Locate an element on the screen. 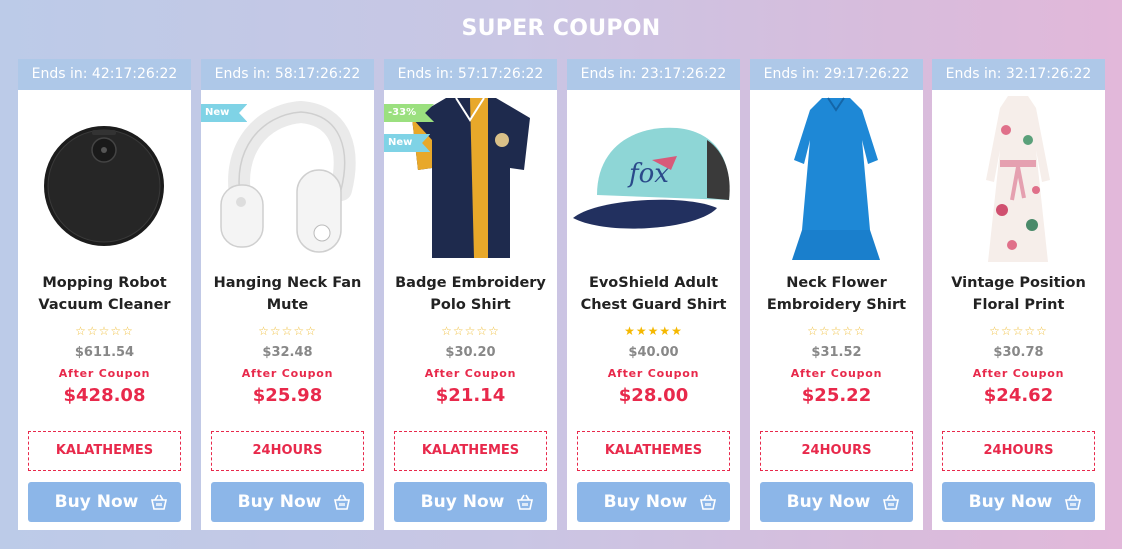 This screenshot has height=549, width=1122. product-name: Neck Flower Embroidery Shirt is located at coordinates (836, 294).